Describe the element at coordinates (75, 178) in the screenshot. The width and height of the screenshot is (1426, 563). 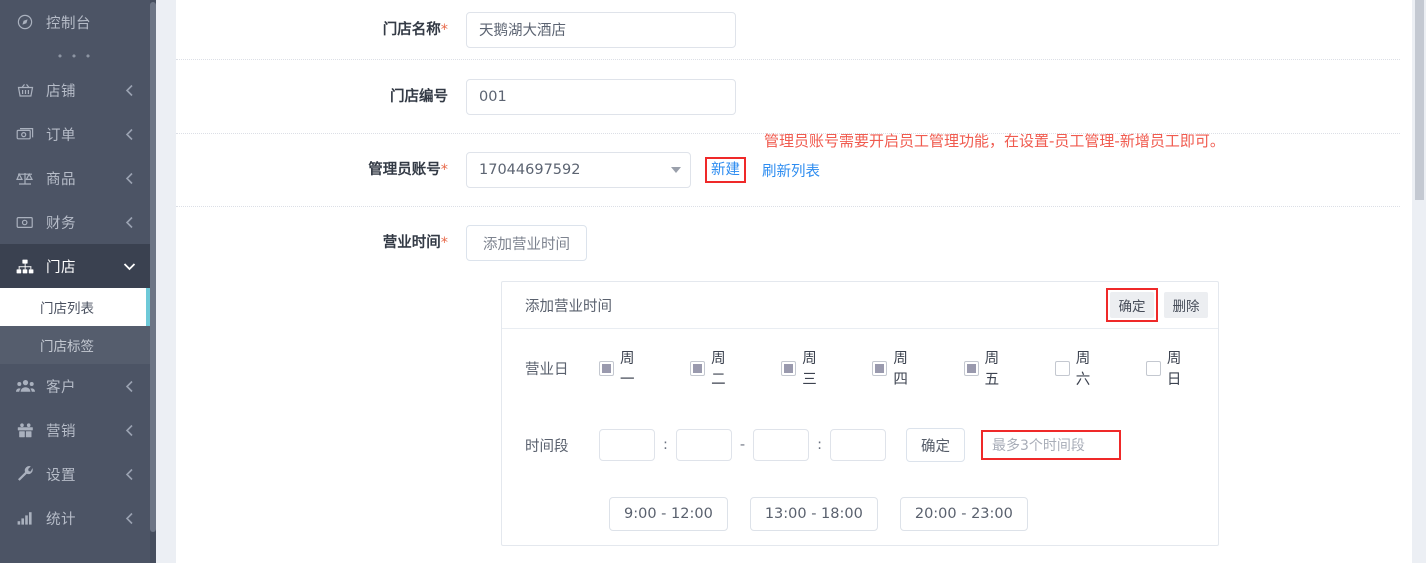
I see `sidebar-item-products: 商品` at that location.